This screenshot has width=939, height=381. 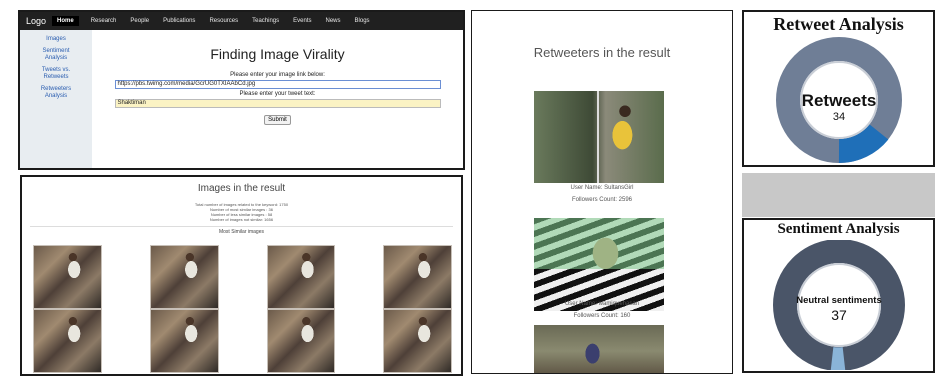 I want to click on retweet-analysis-title: Retweet Analysis, so click(x=838, y=24).